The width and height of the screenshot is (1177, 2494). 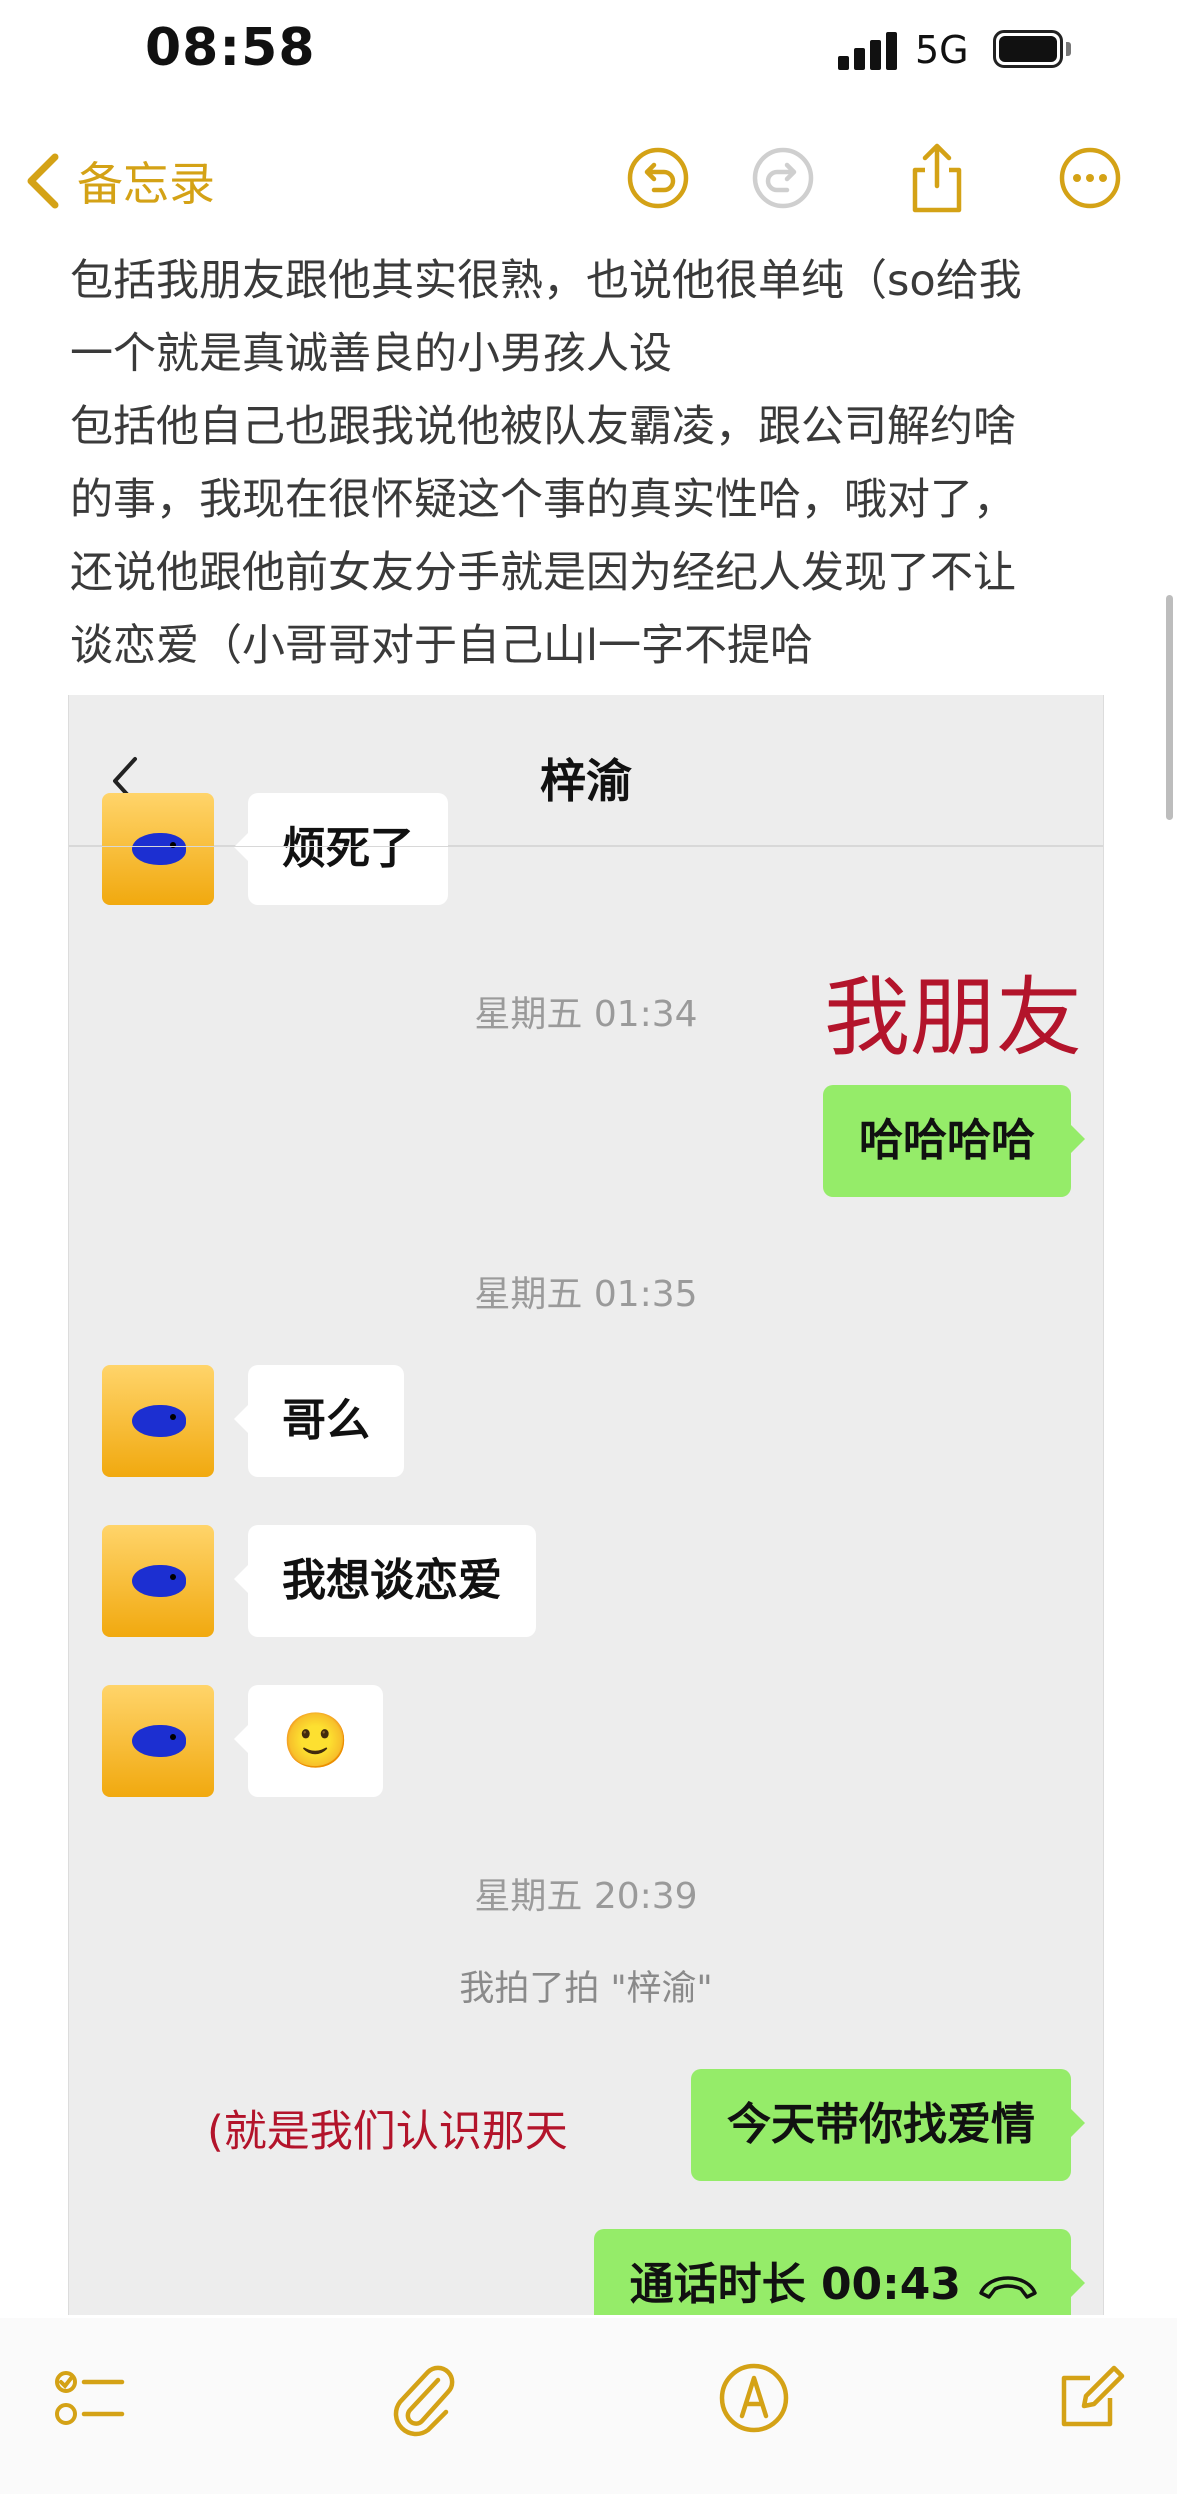 I want to click on note-line: 一个就是真诚善良的小男孩人设, so click(x=371, y=354).